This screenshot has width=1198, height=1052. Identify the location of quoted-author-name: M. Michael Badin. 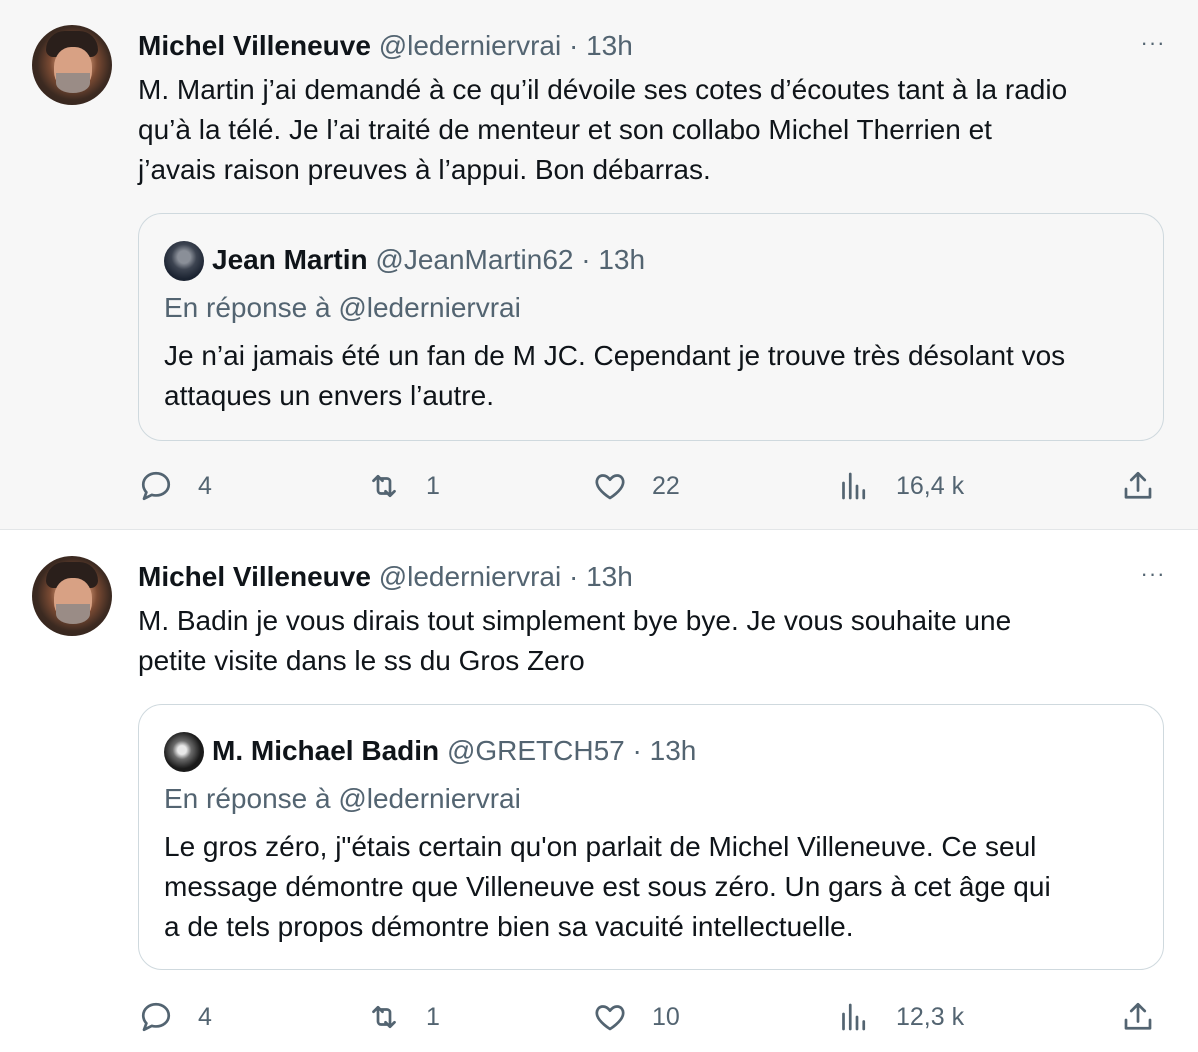
(326, 750).